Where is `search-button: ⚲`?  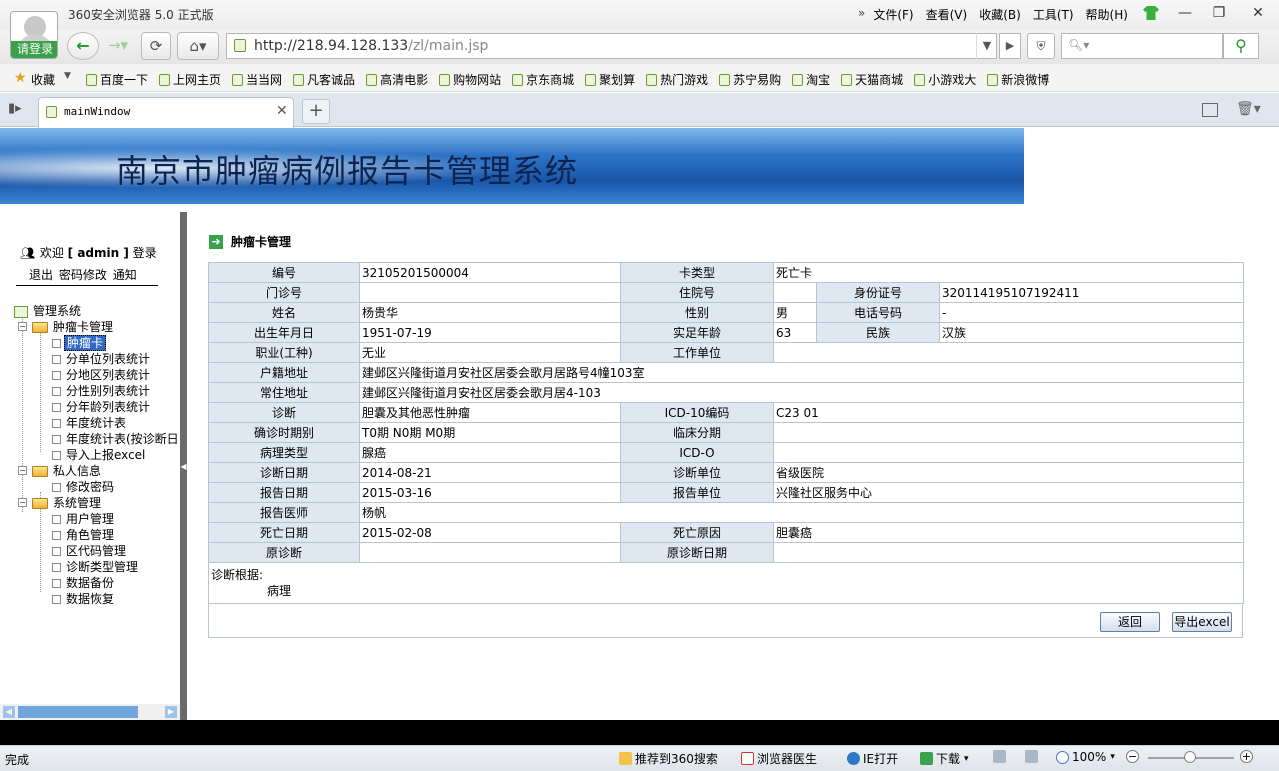 search-button: ⚲ is located at coordinates (1241, 46).